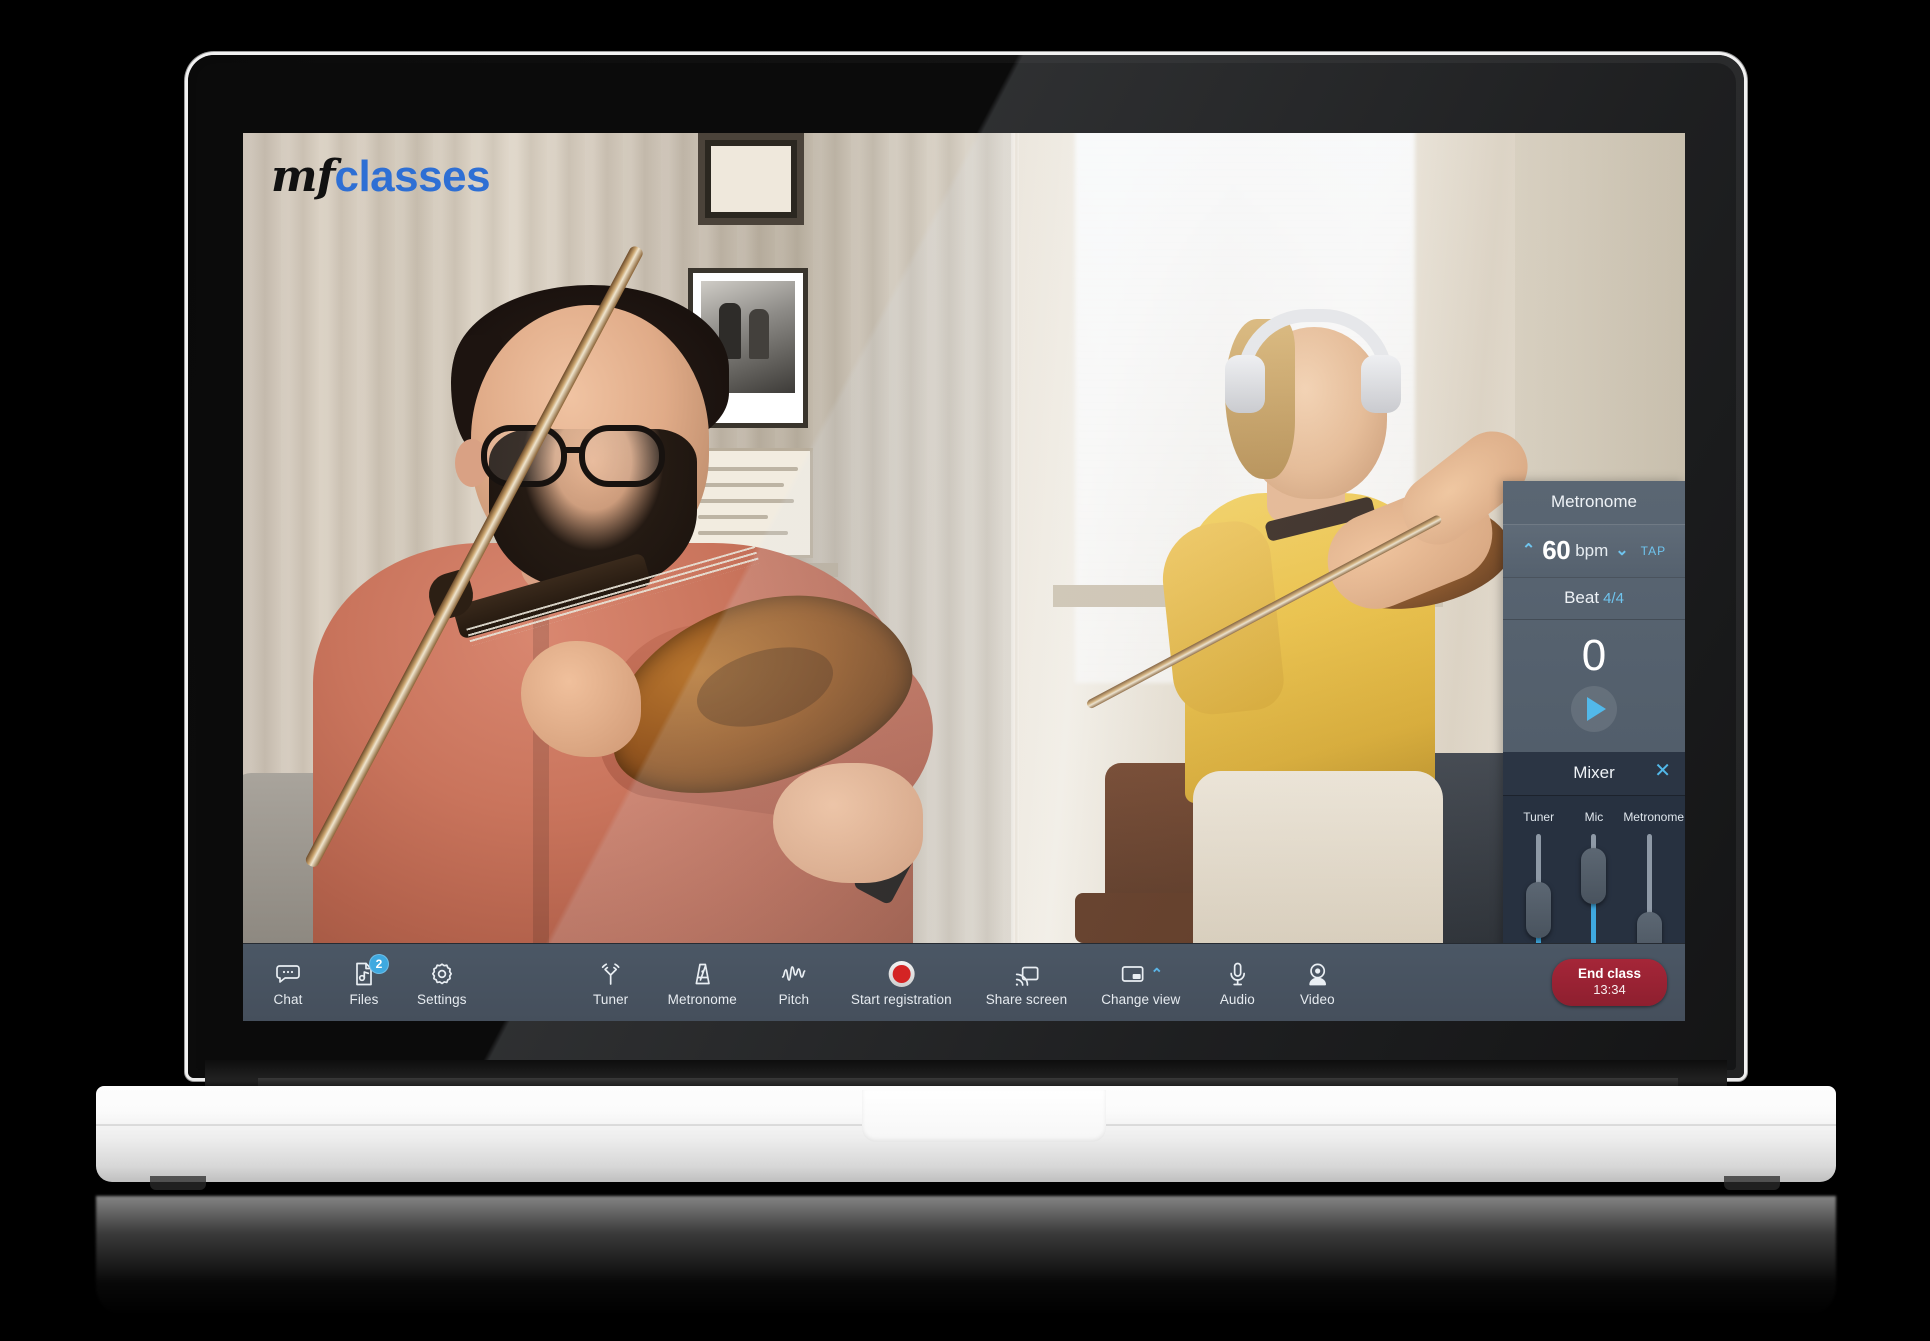 This screenshot has width=1930, height=1341. Describe the element at coordinates (178, 1183) in the screenshot. I see `laptop-foot-left` at that location.